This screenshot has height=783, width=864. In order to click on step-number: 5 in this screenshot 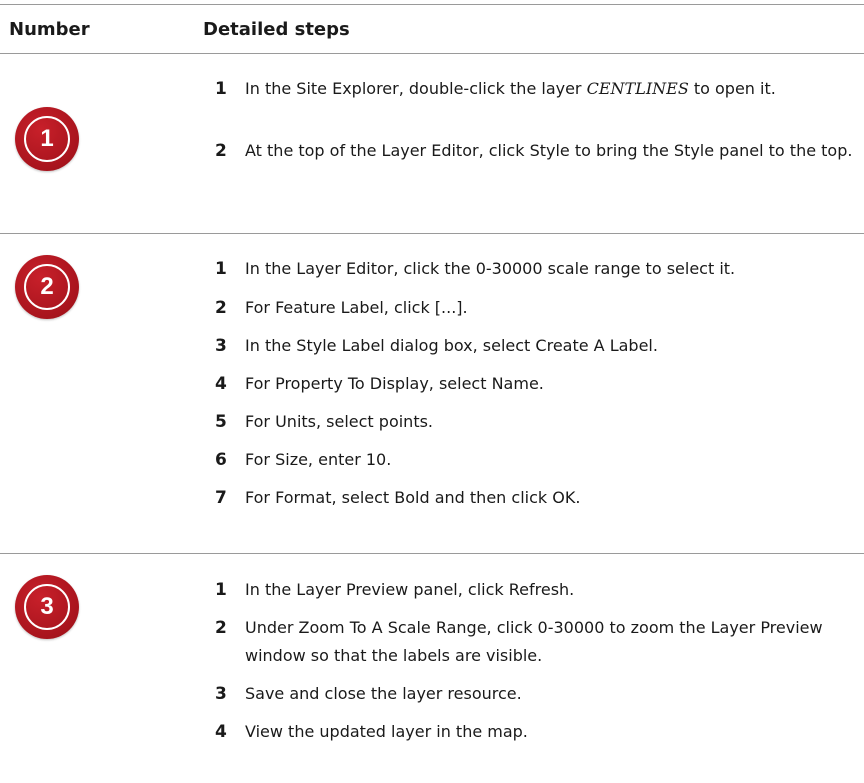, I will do `click(221, 422)`.